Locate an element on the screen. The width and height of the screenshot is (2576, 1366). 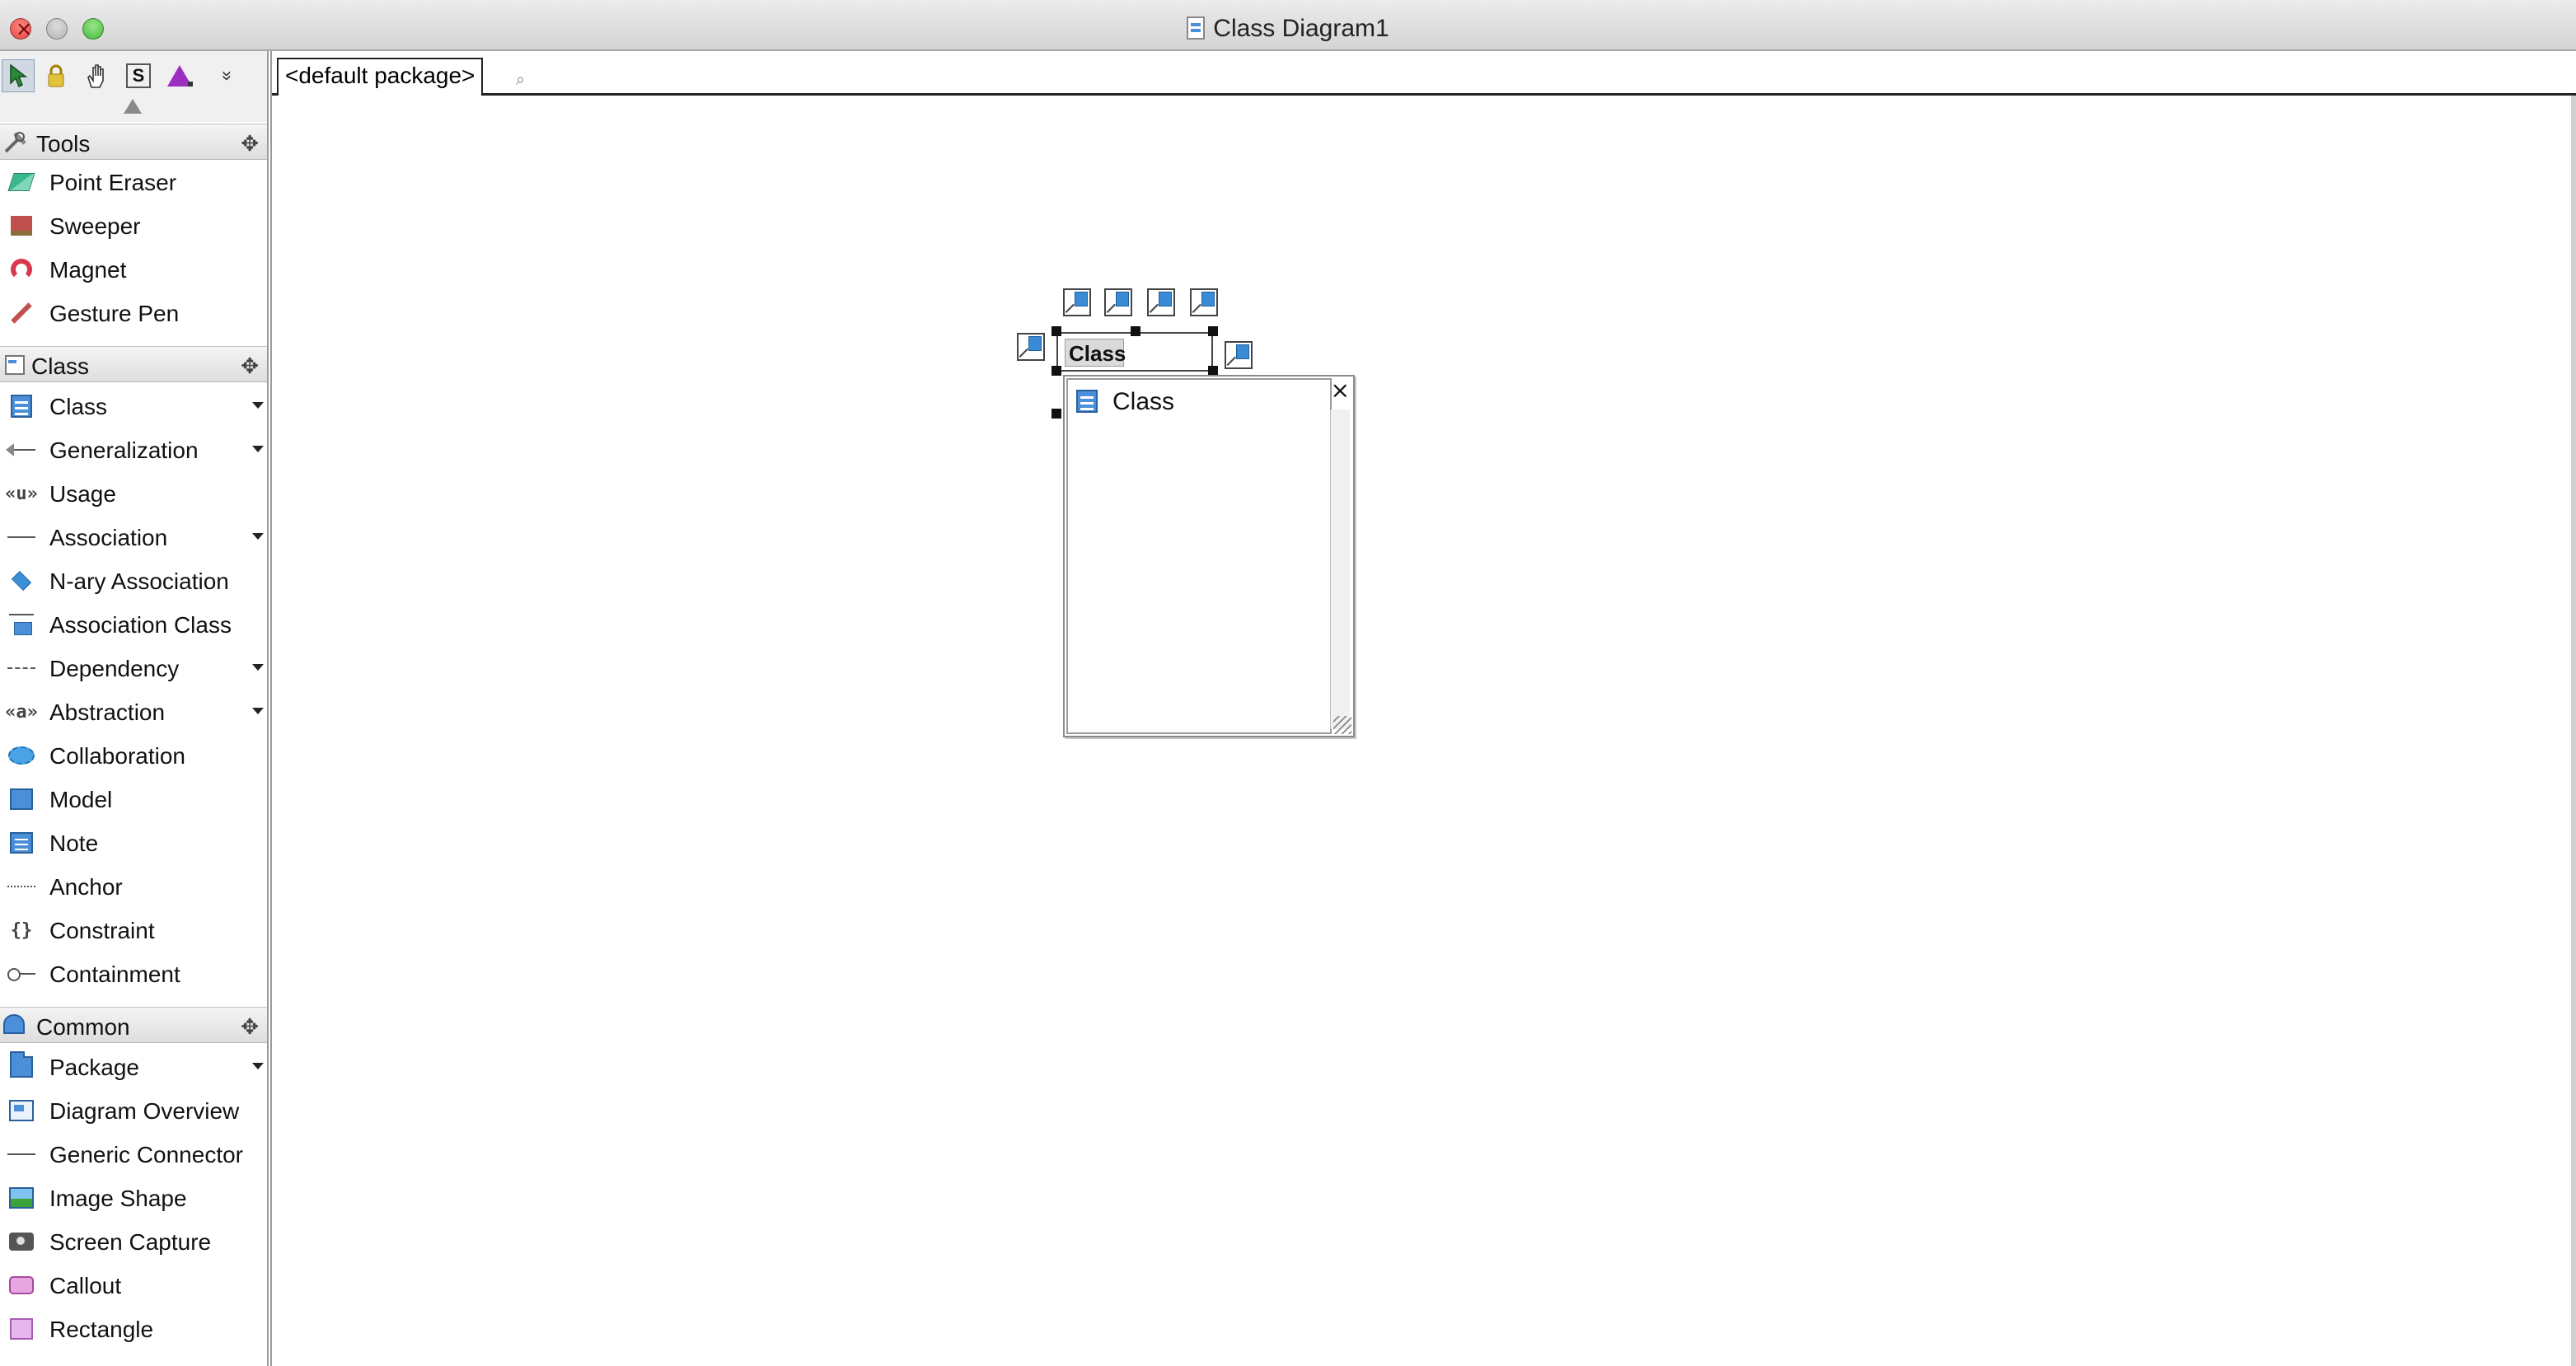
rectangle-icon is located at coordinates (21, 1329).